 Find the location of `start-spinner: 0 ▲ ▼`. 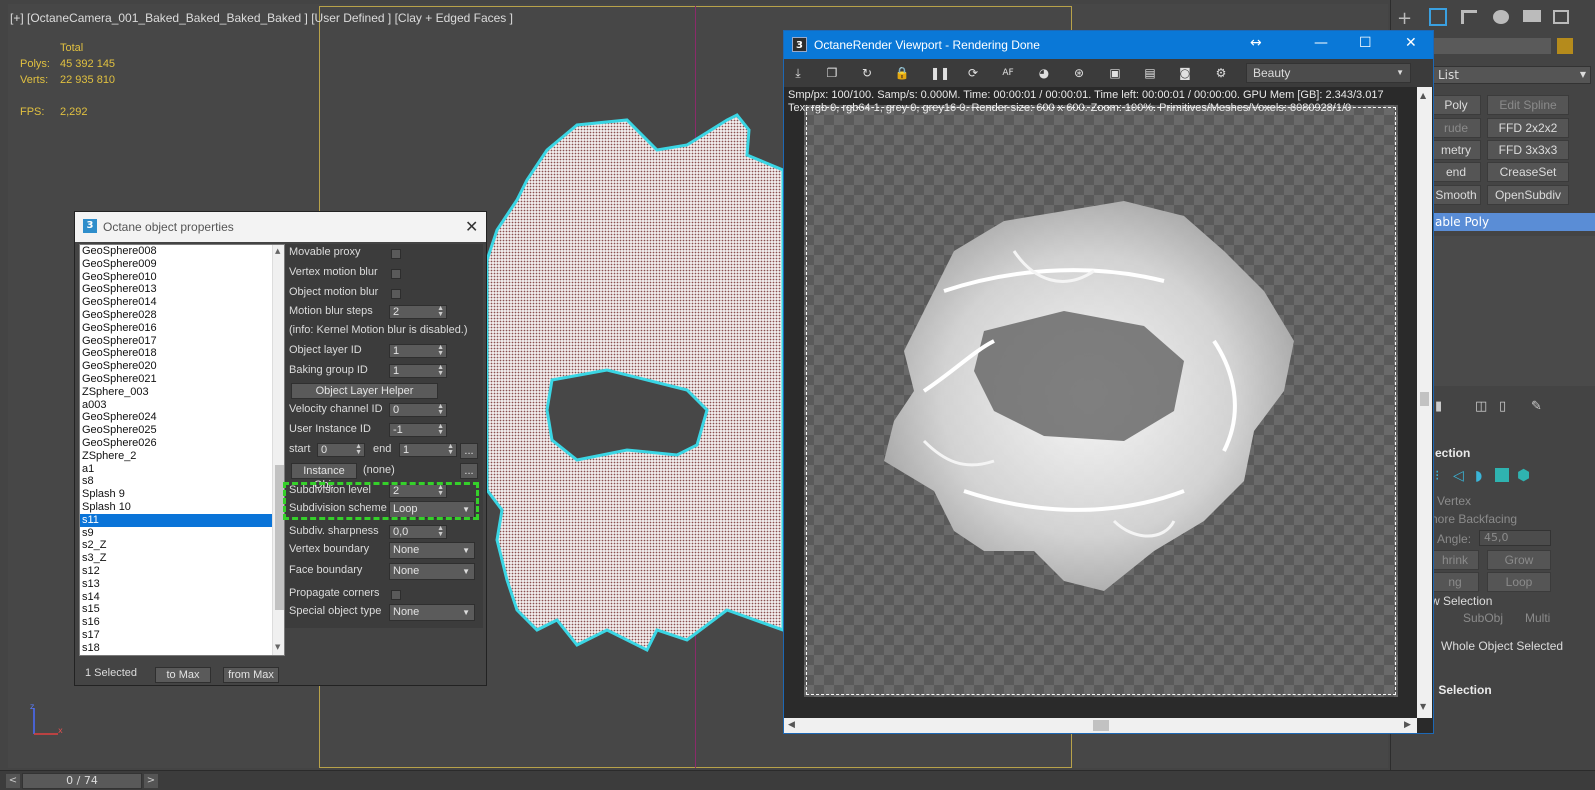

start-spinner: 0 ▲ ▼ is located at coordinates (341, 450).